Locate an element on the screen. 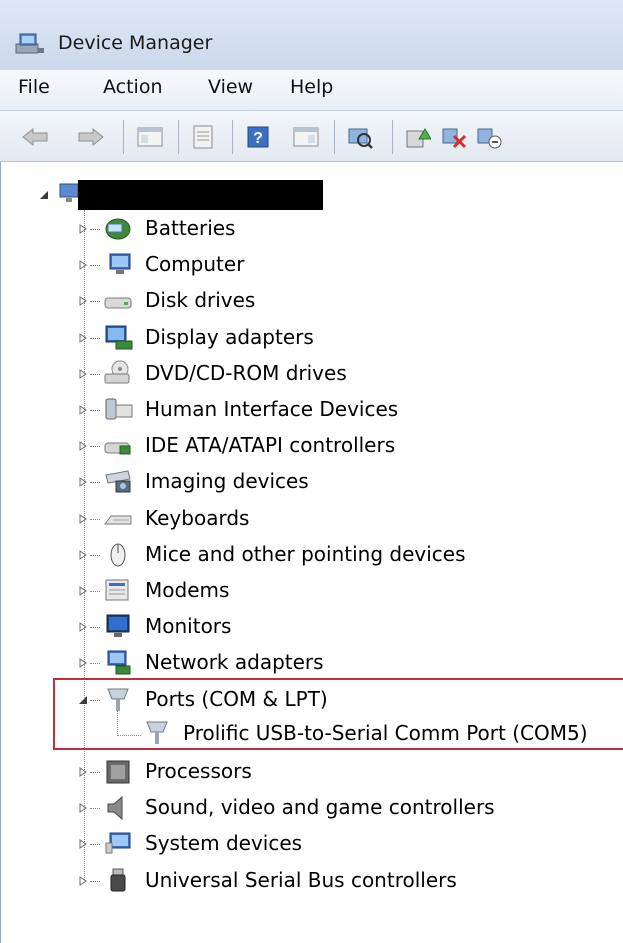  category-modems: Modems is located at coordinates (187, 590).